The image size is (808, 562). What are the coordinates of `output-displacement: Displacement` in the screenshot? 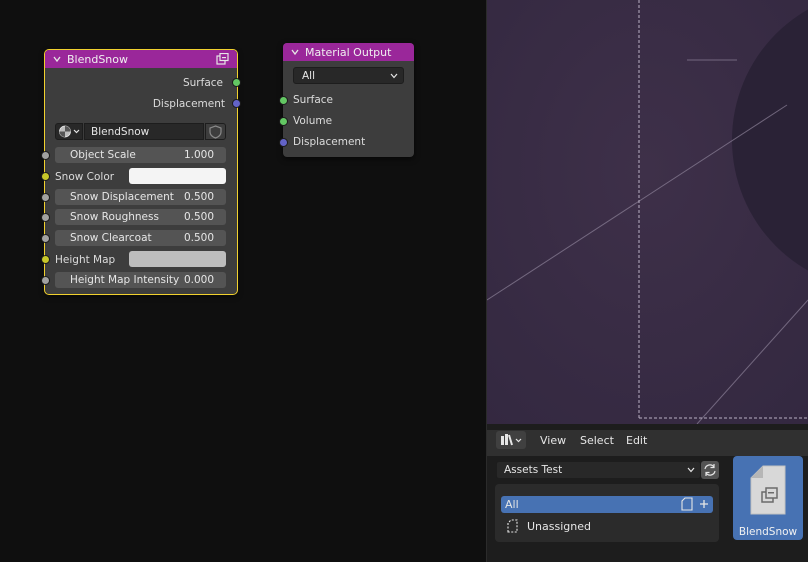 It's located at (189, 103).